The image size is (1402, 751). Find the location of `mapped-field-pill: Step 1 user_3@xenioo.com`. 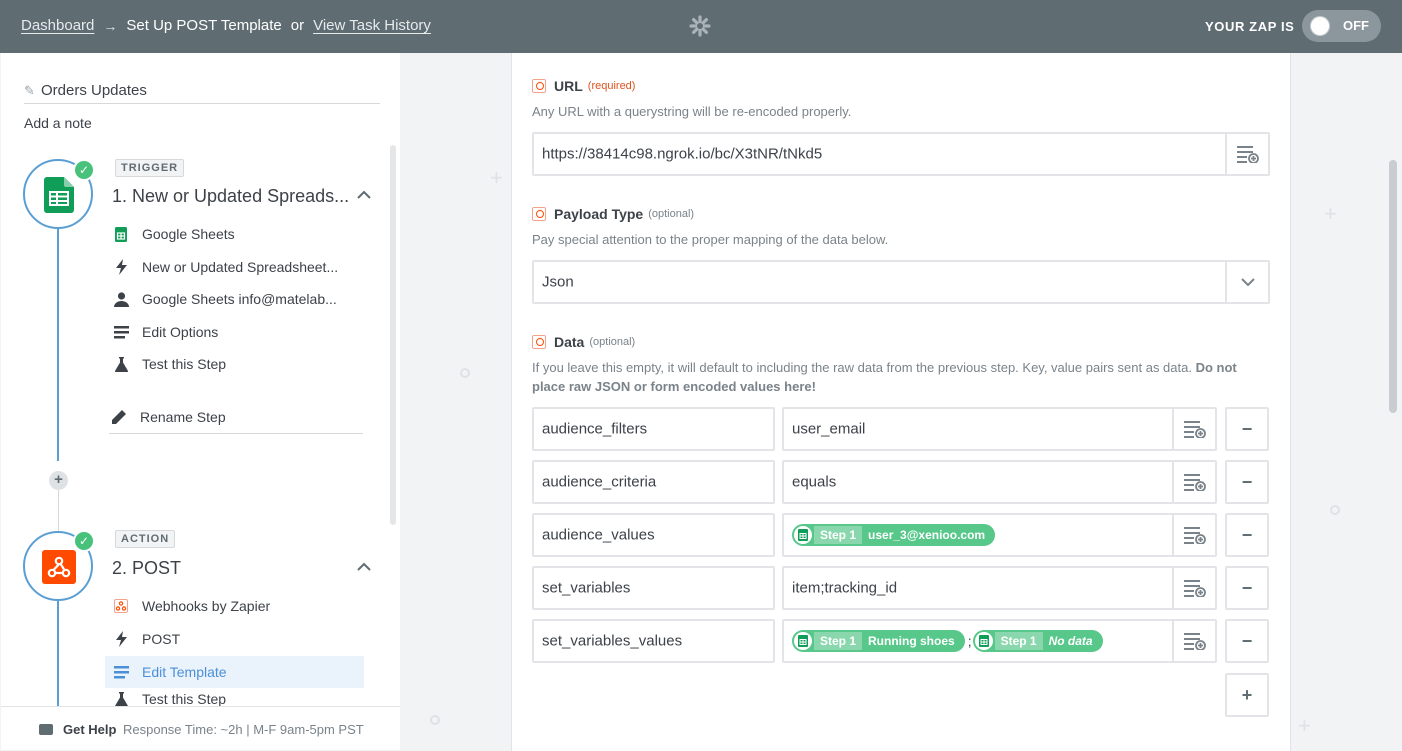

mapped-field-pill: Step 1 user_3@xenioo.com is located at coordinates (894, 535).